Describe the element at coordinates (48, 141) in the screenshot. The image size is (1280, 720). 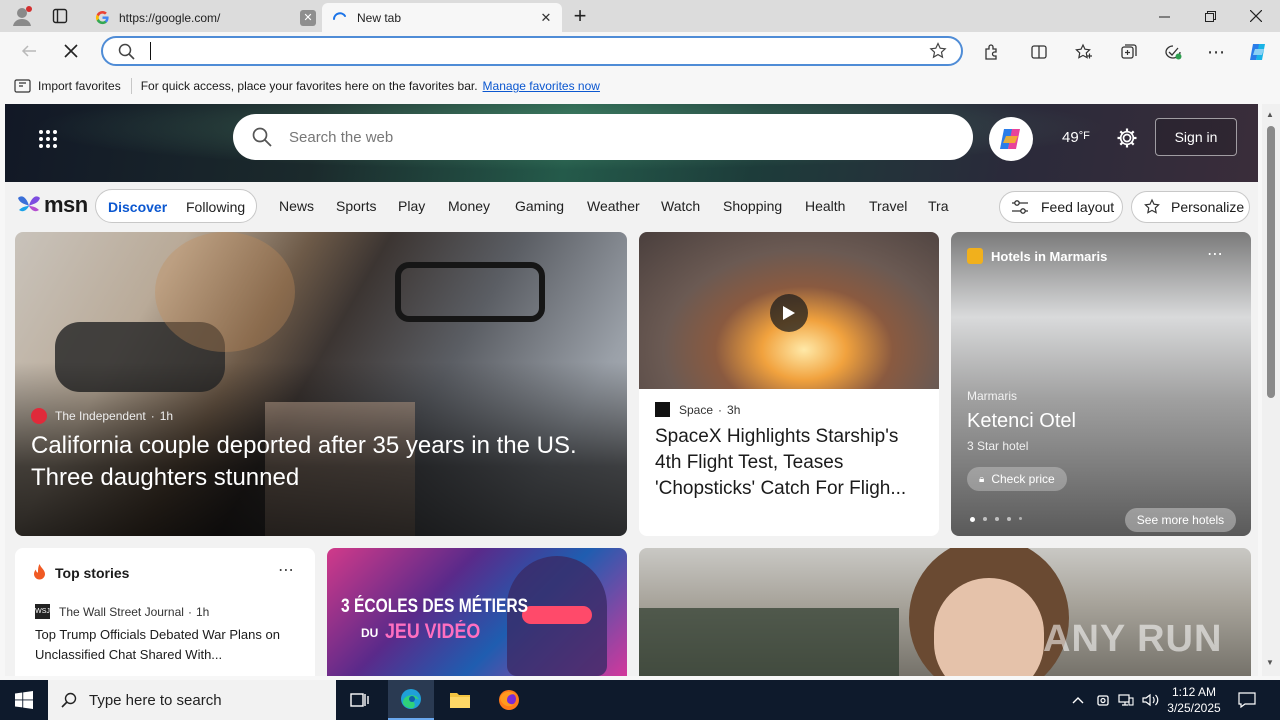
I see `apps-launcher-icon` at that location.